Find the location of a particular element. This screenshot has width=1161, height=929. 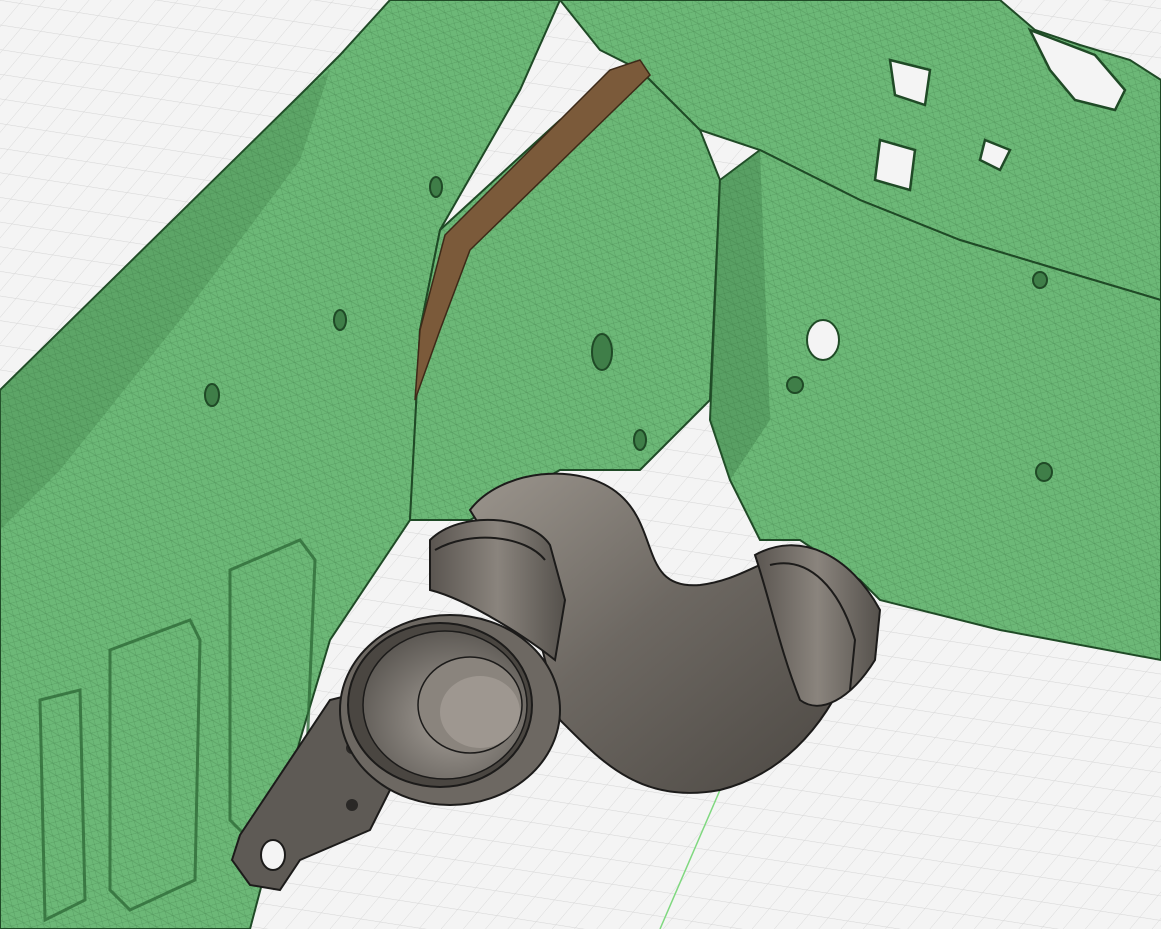

inlet-highlight is located at coordinates (480, 712).